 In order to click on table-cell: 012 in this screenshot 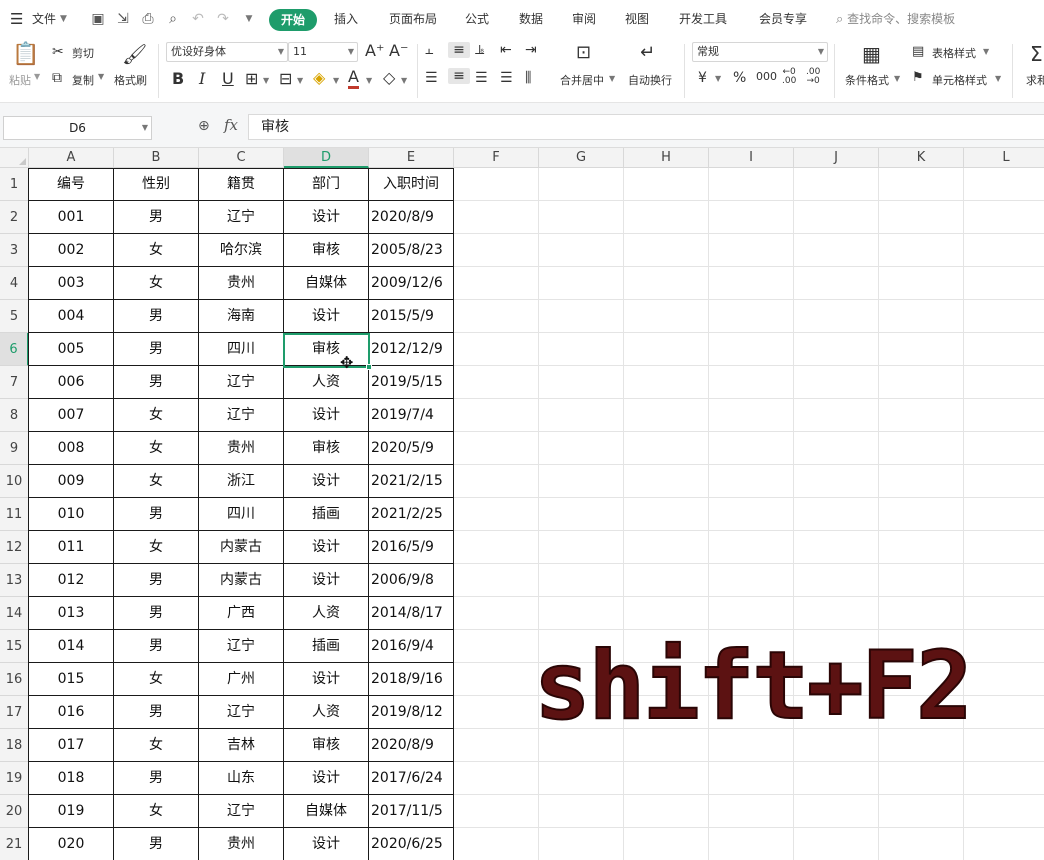, I will do `click(71, 580)`.